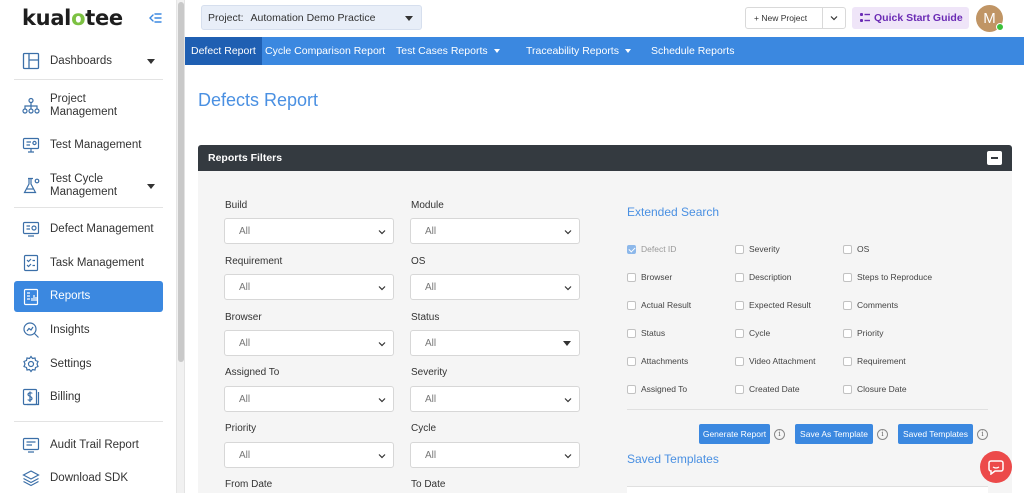 This screenshot has height=493, width=1024. Describe the element at coordinates (878, 305) in the screenshot. I see `checkbox-label: Comments` at that location.